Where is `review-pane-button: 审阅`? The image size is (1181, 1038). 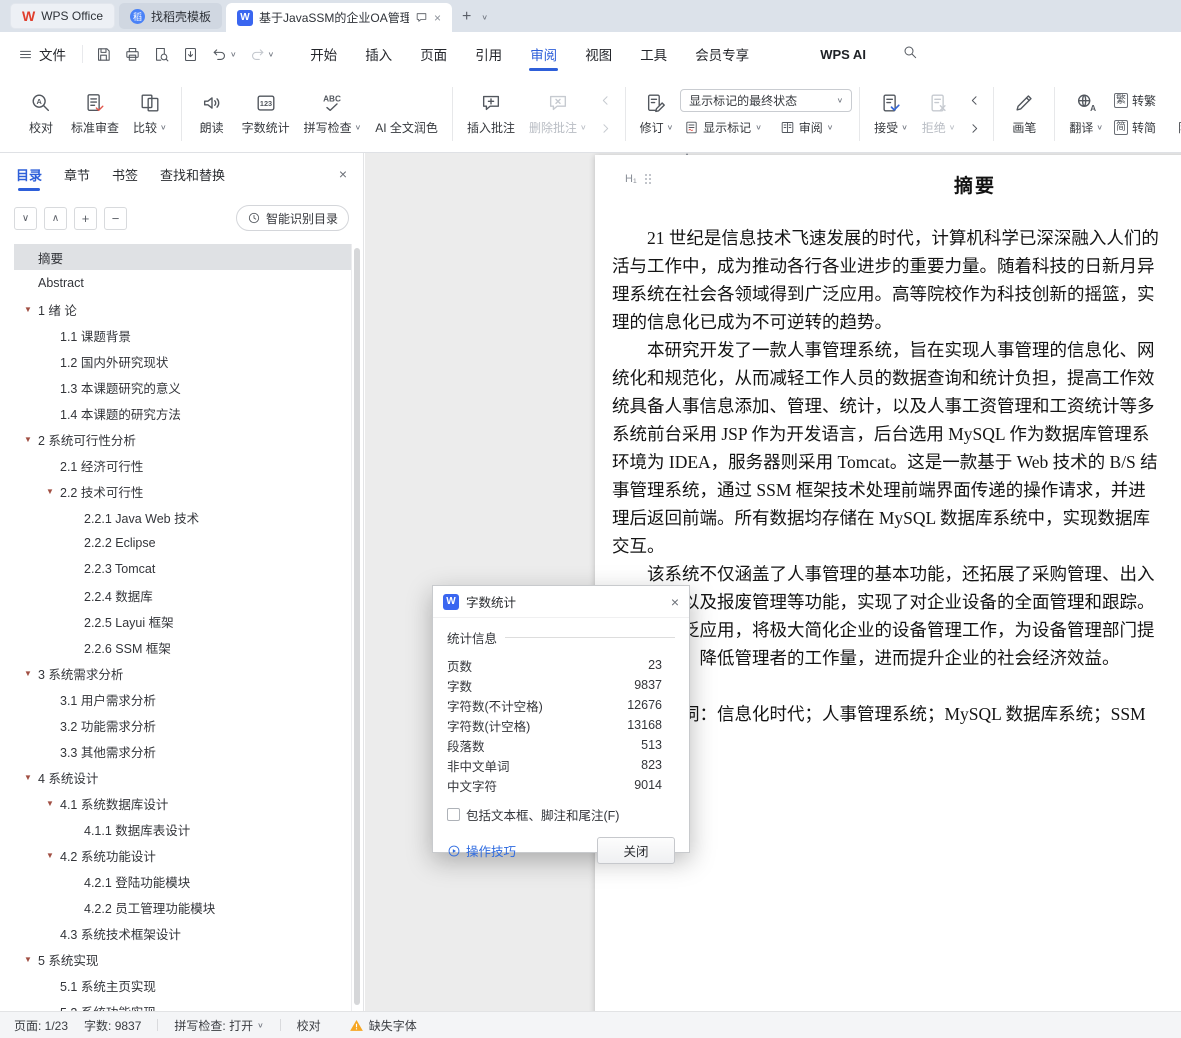 review-pane-button: 审阅 is located at coordinates (807, 127).